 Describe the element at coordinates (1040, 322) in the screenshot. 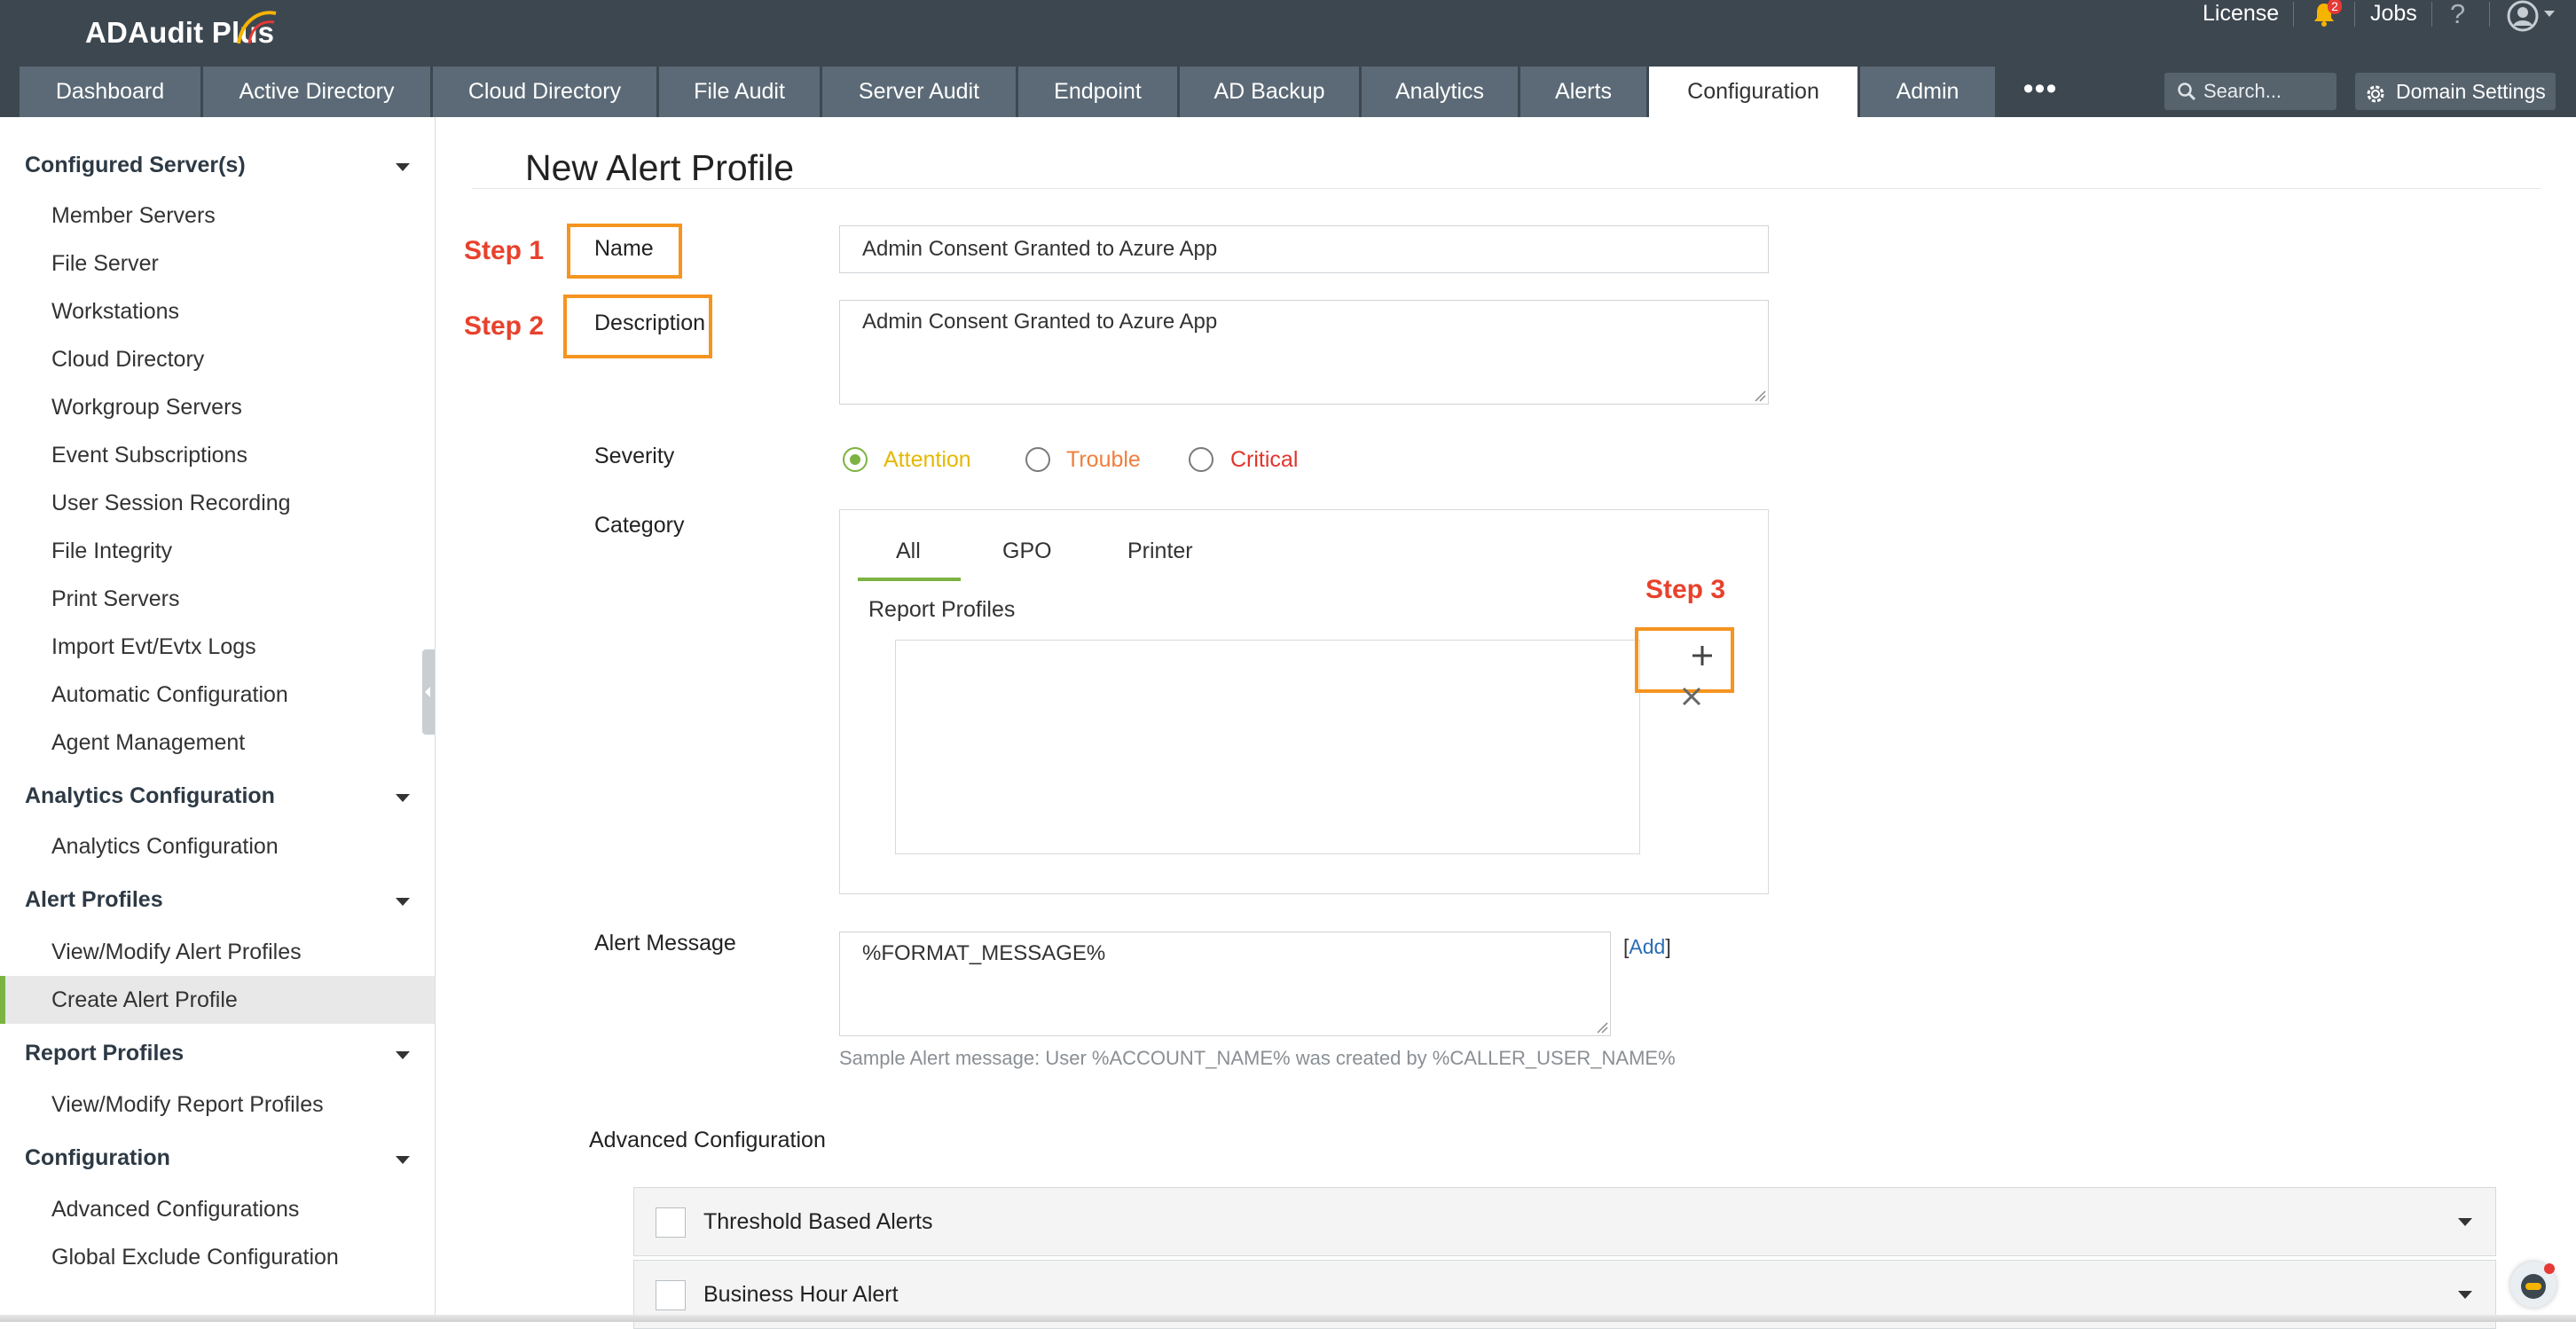

I see `description-field-value: Admin Consent Granted to Azure App` at that location.